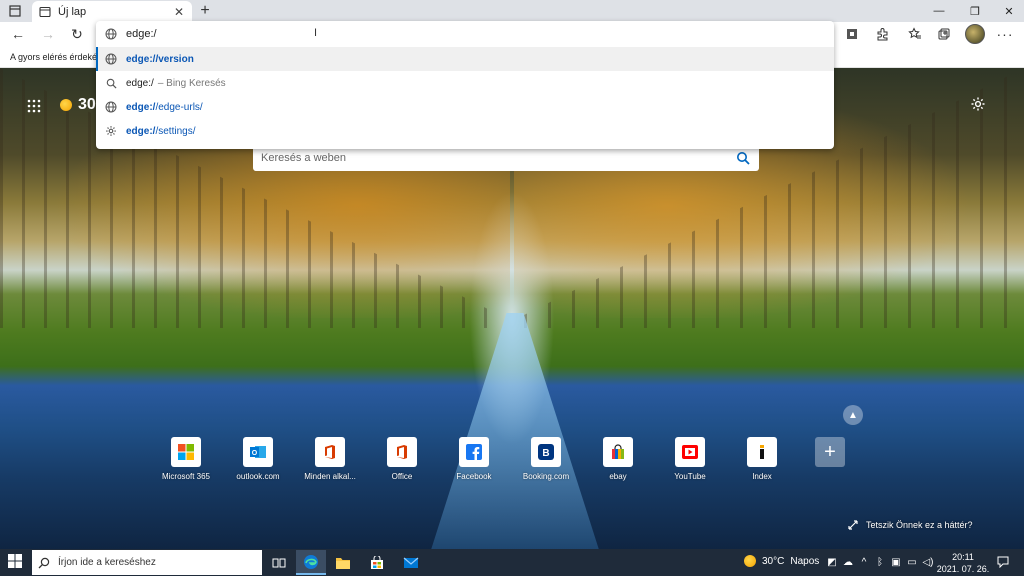  I want to click on quick-link-label: Office, so click(402, 476).